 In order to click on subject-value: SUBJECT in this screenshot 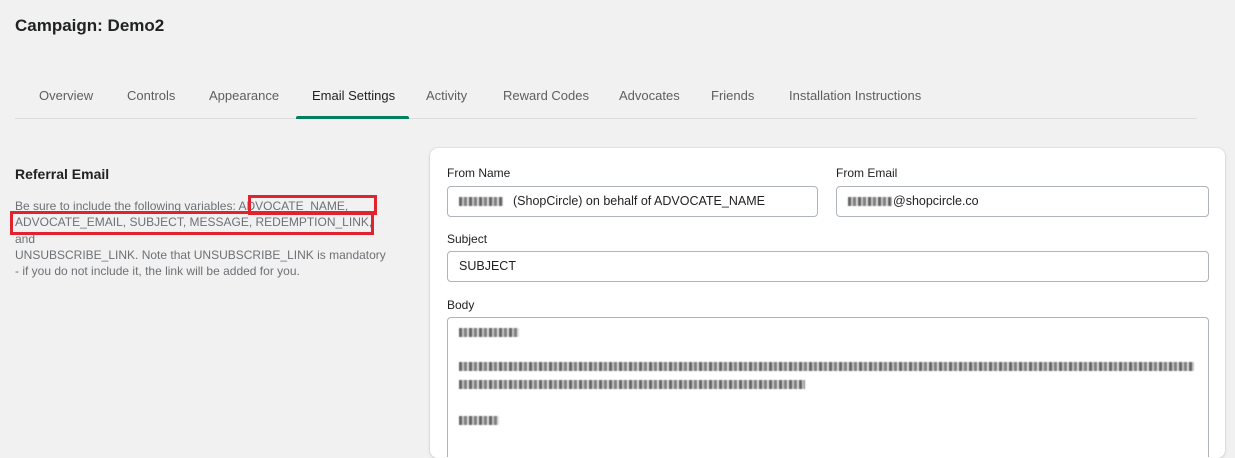, I will do `click(487, 266)`.